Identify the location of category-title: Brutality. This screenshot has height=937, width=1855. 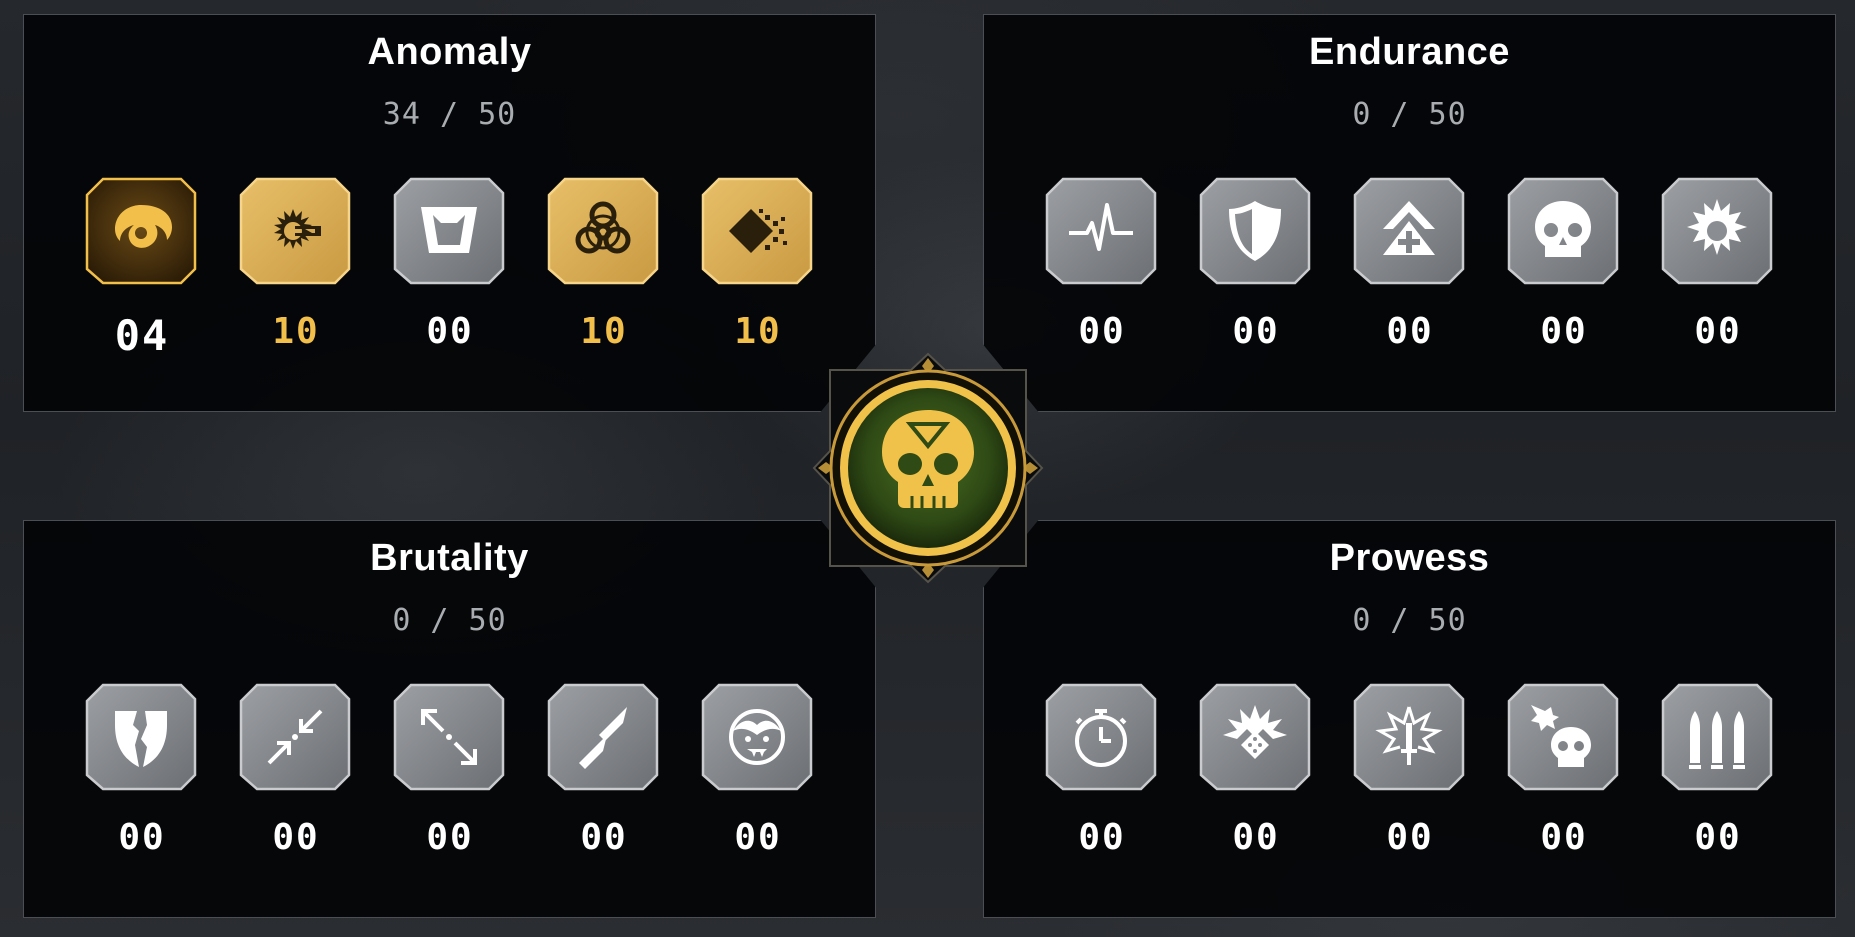
(449, 558).